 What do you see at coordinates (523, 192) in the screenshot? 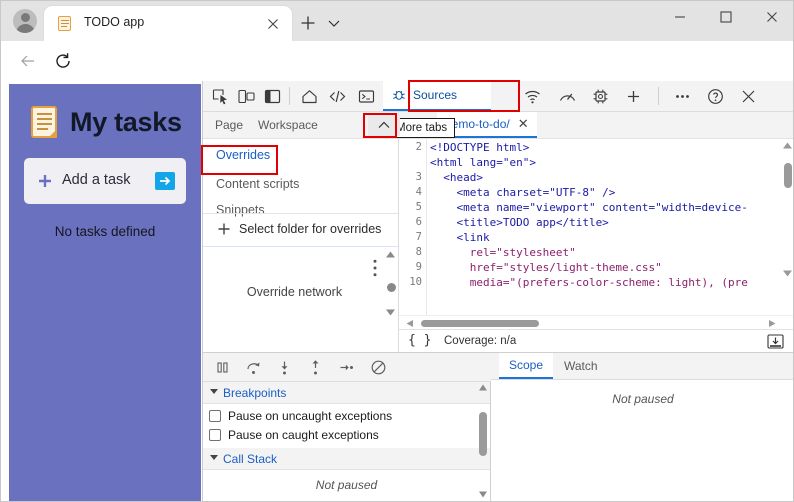
I see `code-line: <meta charset="UTF-8" />` at bounding box center [523, 192].